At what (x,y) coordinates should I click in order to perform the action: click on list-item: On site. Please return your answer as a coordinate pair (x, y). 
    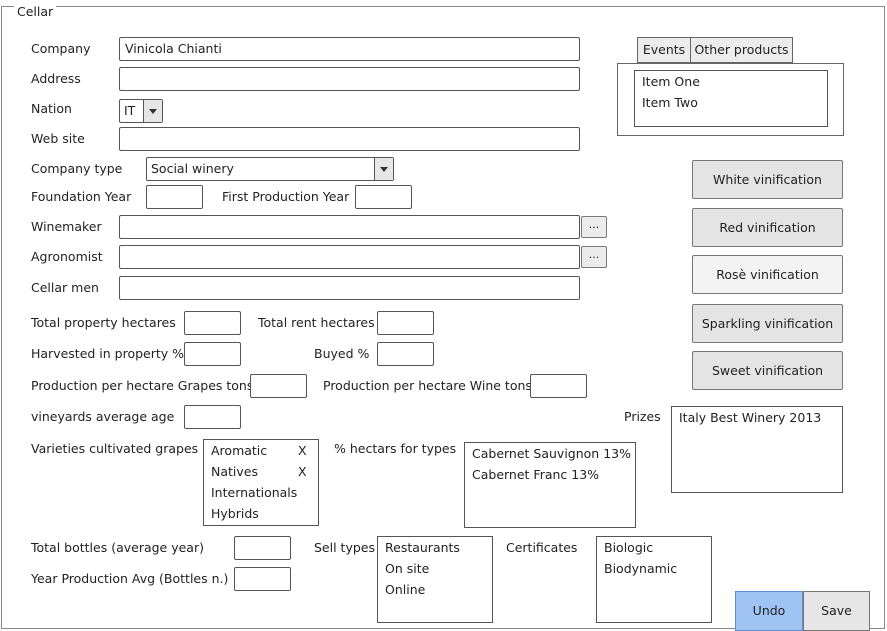
    Looking at the image, I should click on (407, 569).